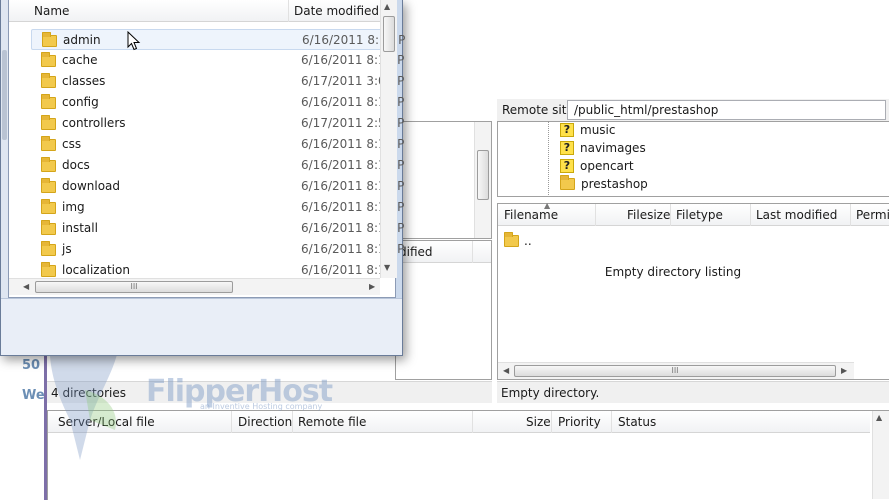 This screenshot has height=500, width=889. I want to click on list-item: classes 6/17/2011 3:02 P, so click(217, 81).